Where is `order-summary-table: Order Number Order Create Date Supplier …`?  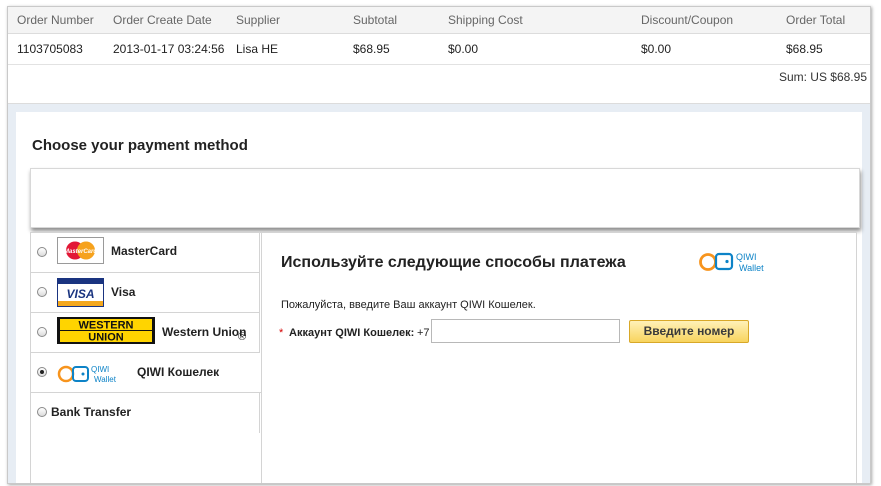 order-summary-table: Order Number Order Create Date Supplier … is located at coordinates (439, 36).